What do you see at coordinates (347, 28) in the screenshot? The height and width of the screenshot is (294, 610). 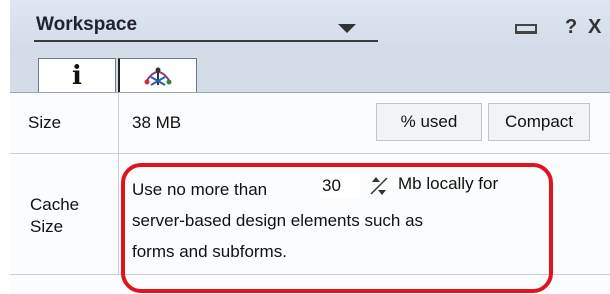 I see `chevron-down-icon` at bounding box center [347, 28].